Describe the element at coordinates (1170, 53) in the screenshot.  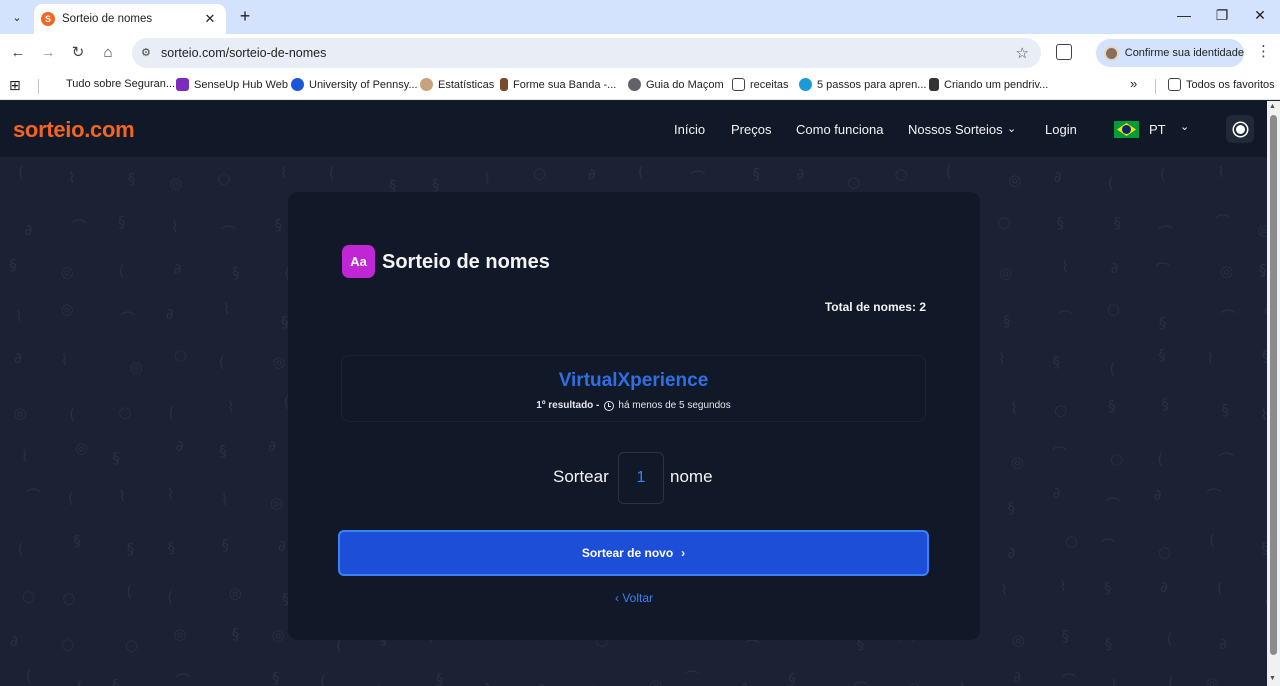
I see `profile-button: Confirme sua identidade` at that location.